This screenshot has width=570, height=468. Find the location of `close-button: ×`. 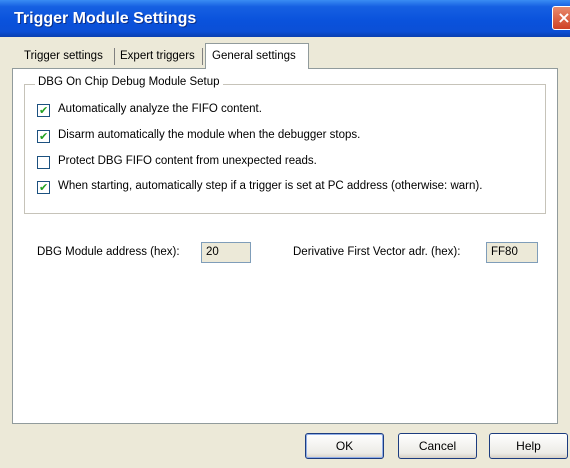

close-button: × is located at coordinates (561, 18).